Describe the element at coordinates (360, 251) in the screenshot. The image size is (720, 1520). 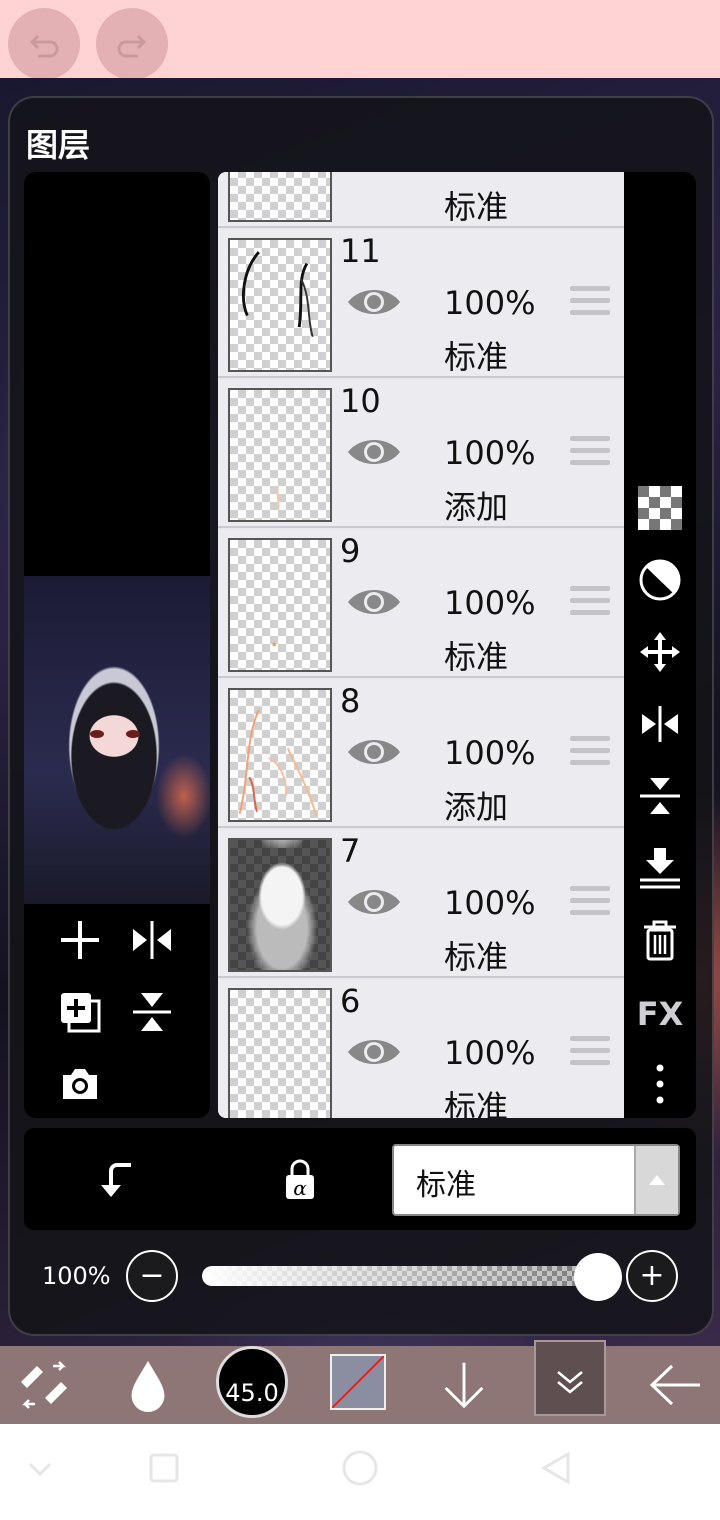
I see `layer-number: 11` at that location.